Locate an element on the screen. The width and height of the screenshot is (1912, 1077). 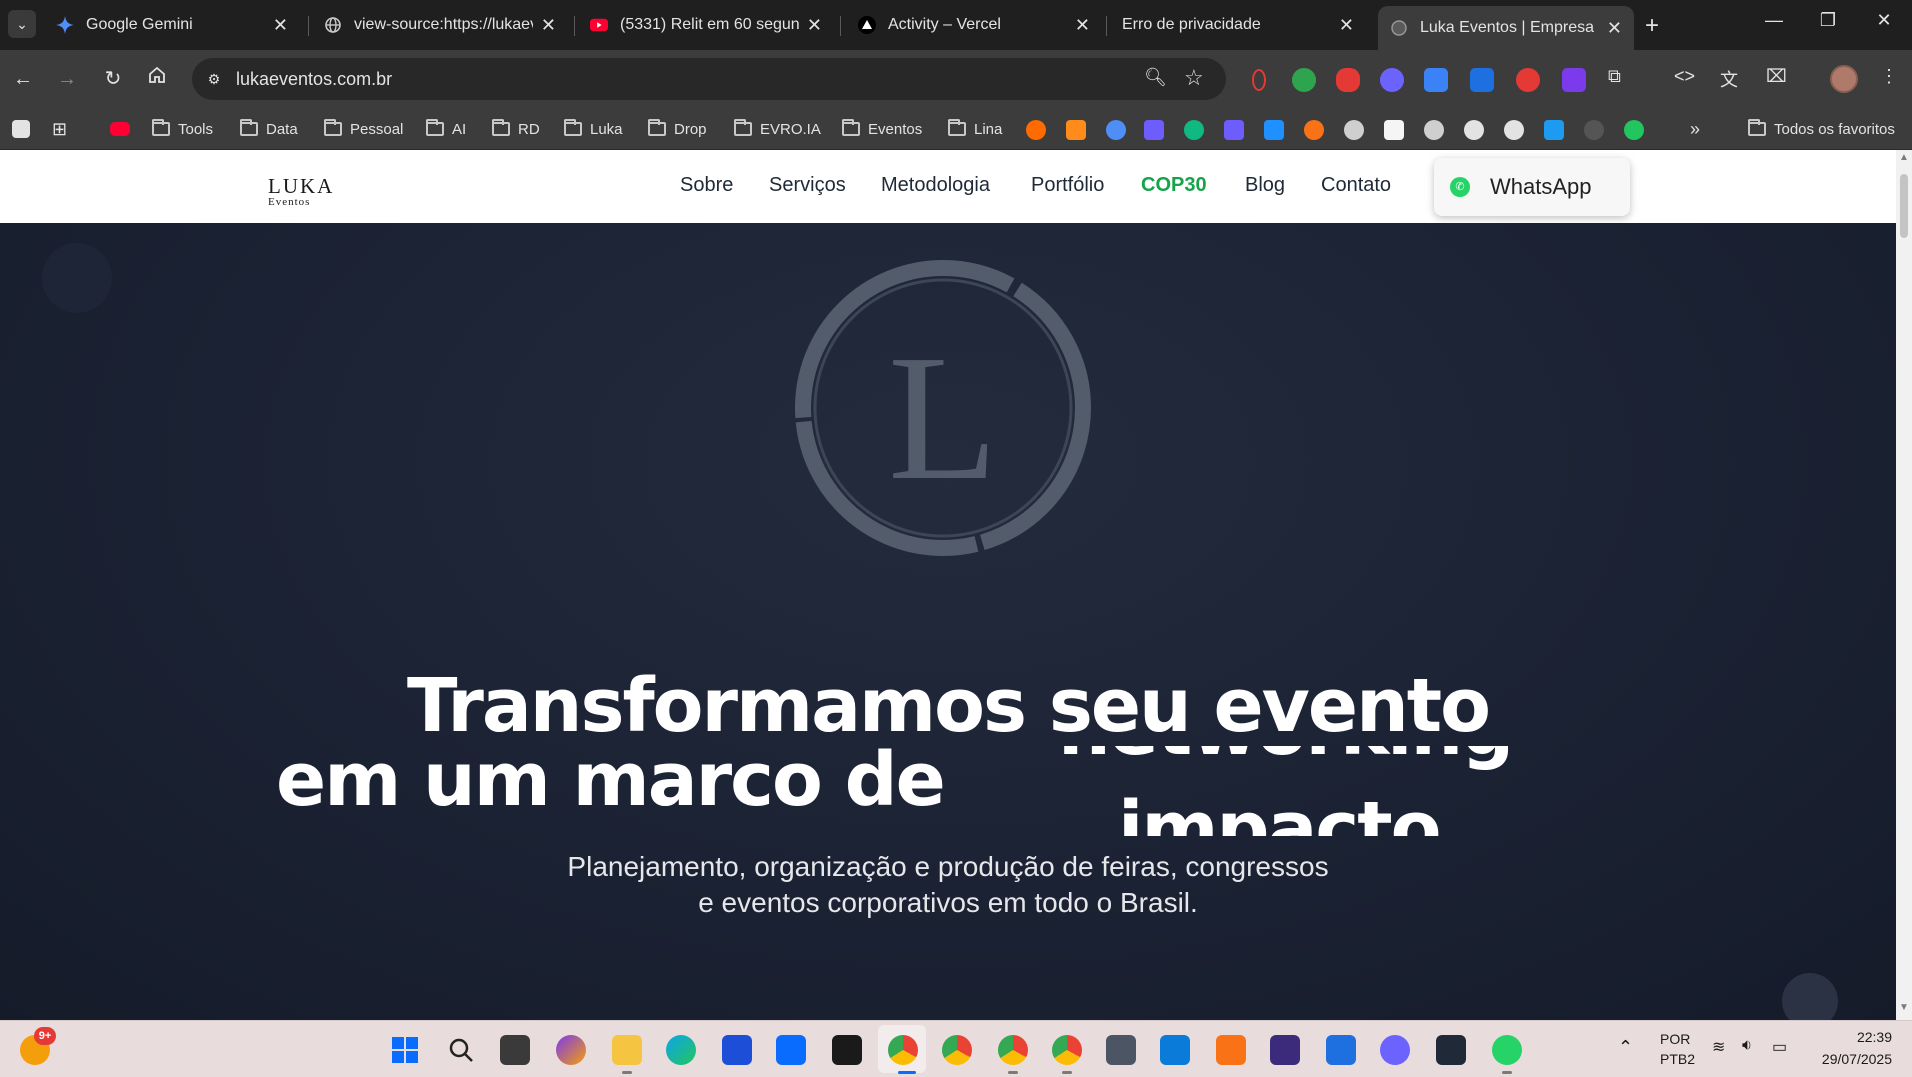
vscode-icon is located at coordinates (1175, 1050).